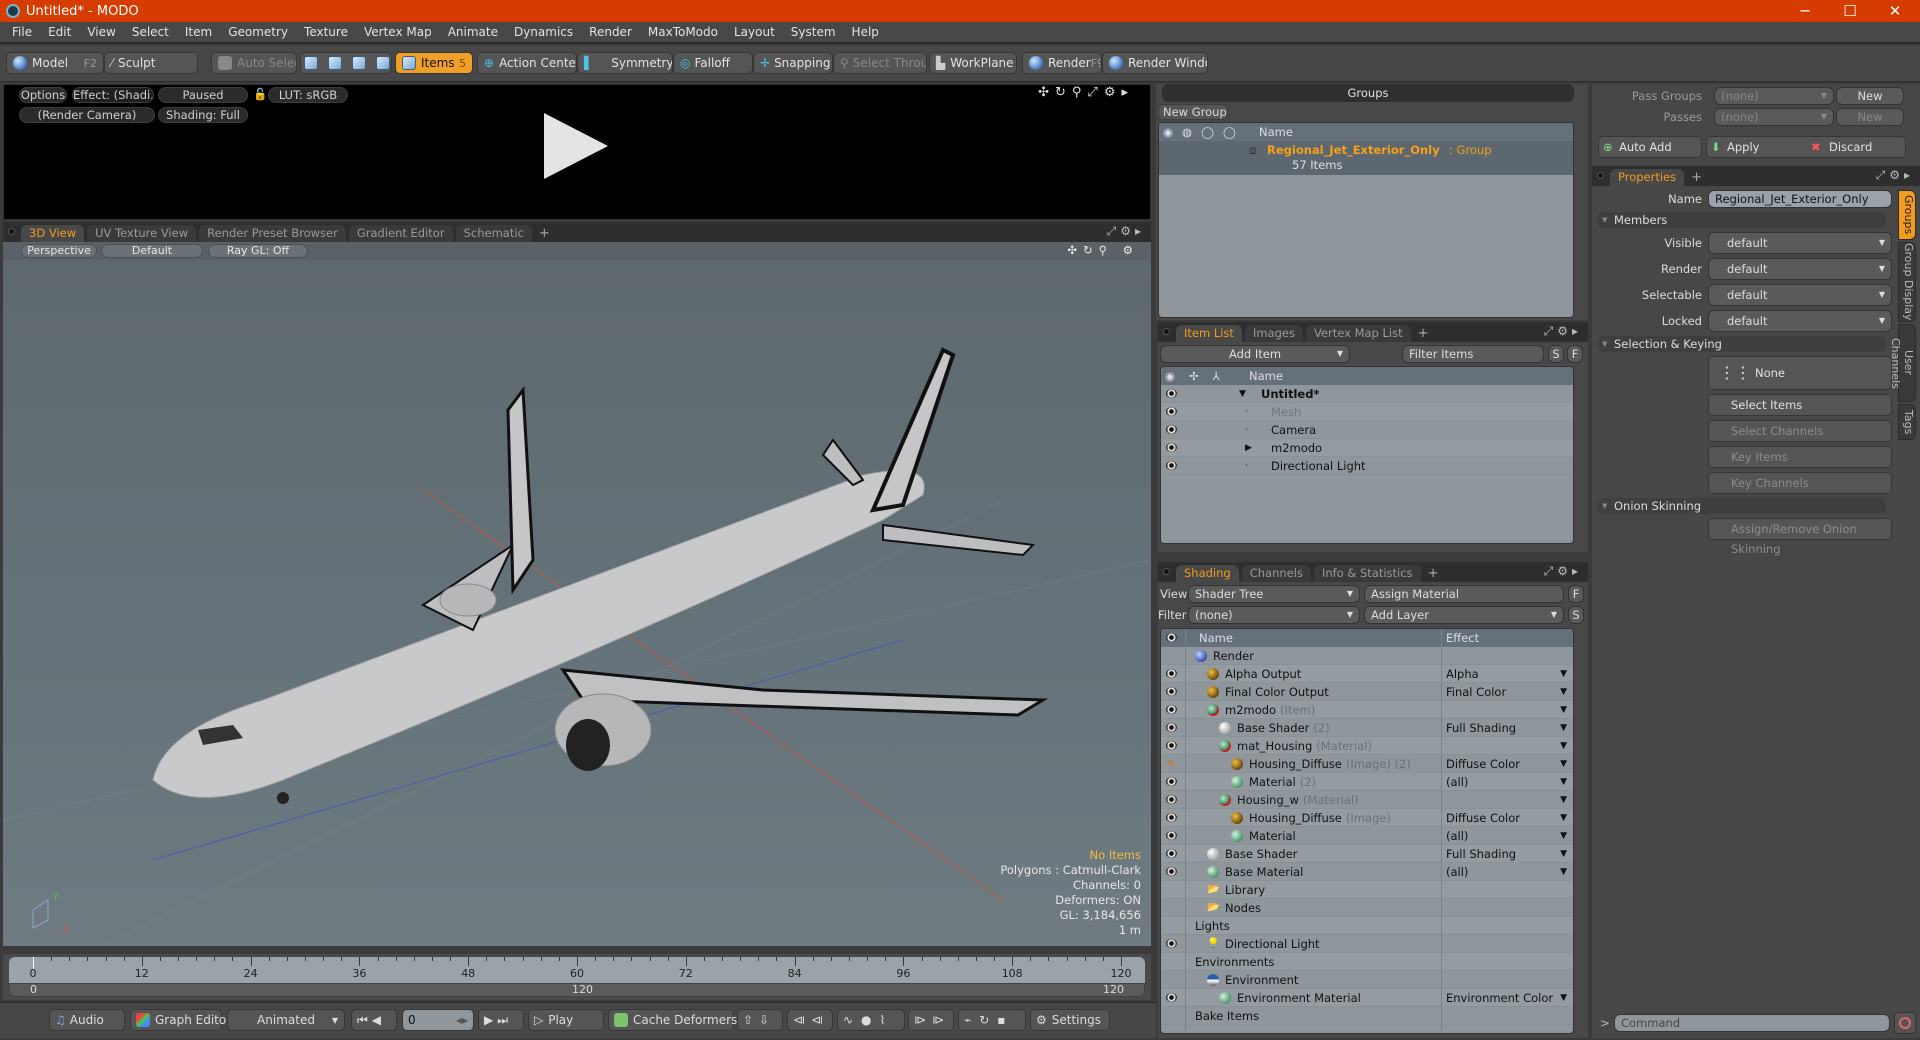  Describe the element at coordinates (1800, 537) in the screenshot. I see `assign-onion-skinning-button: Assign/Remove Onion Skinning` at that location.